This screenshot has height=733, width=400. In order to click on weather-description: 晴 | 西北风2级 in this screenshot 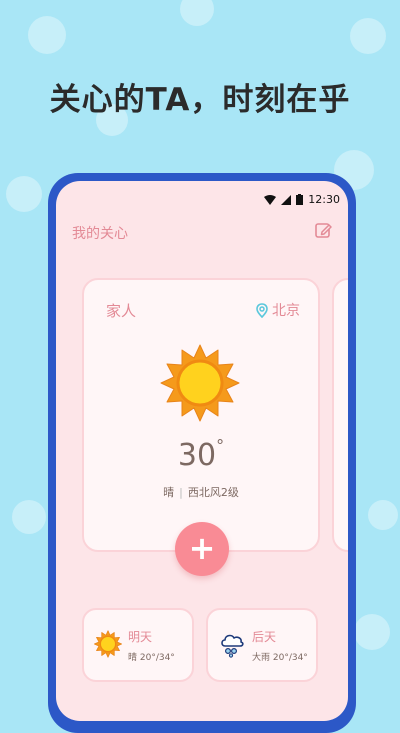, I will do `click(201, 492)`.